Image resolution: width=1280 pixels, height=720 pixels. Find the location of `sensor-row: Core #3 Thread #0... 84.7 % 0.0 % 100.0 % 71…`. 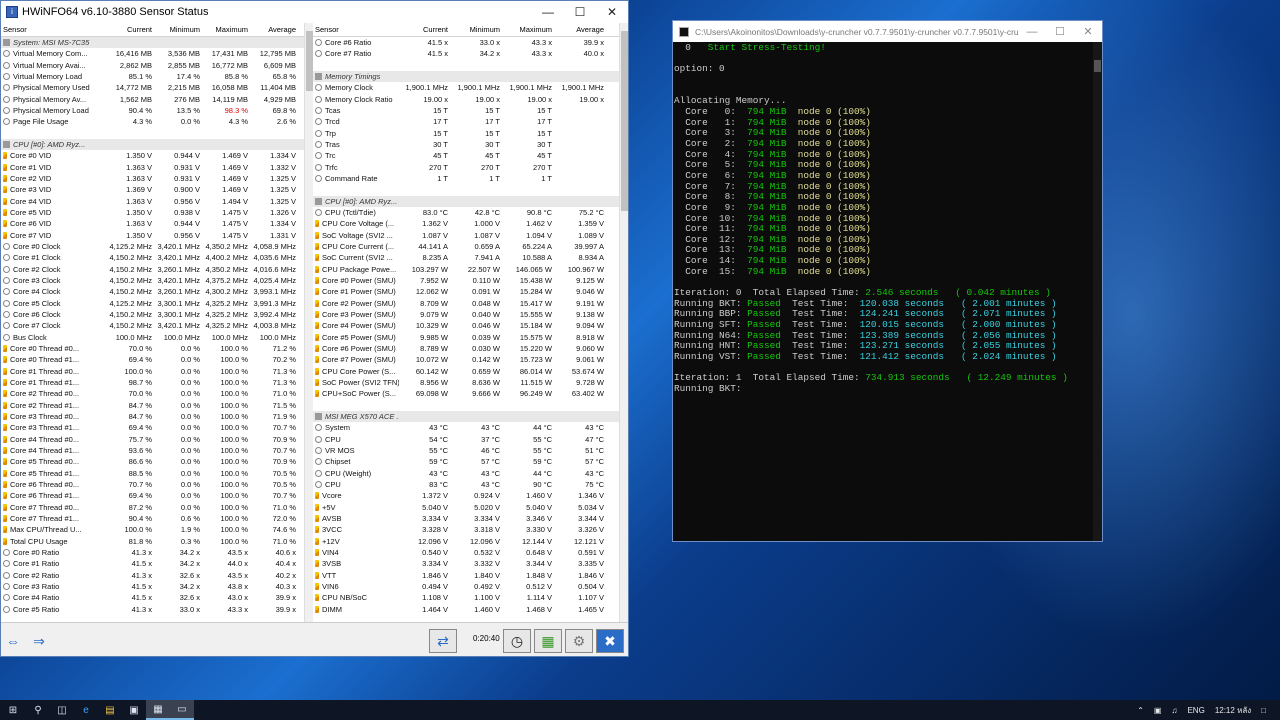

sensor-row: Core #3 Thread #0... 84.7 % 0.0 % 100.0 % 71… is located at coordinates (155, 416).